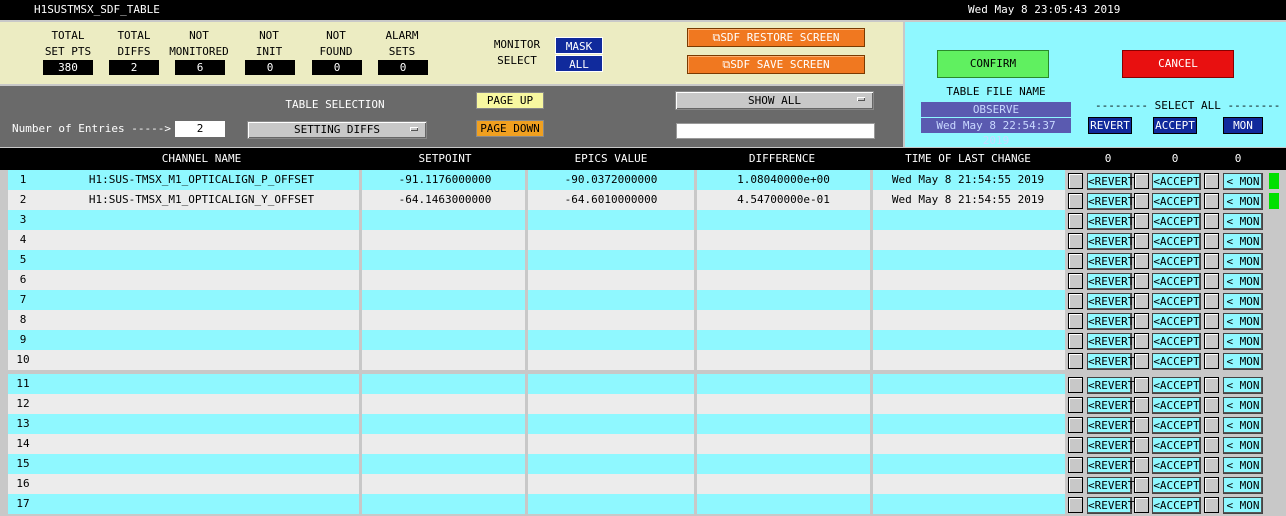  What do you see at coordinates (993, 64) in the screenshot?
I see `confirm-button: CONFIRM` at bounding box center [993, 64].